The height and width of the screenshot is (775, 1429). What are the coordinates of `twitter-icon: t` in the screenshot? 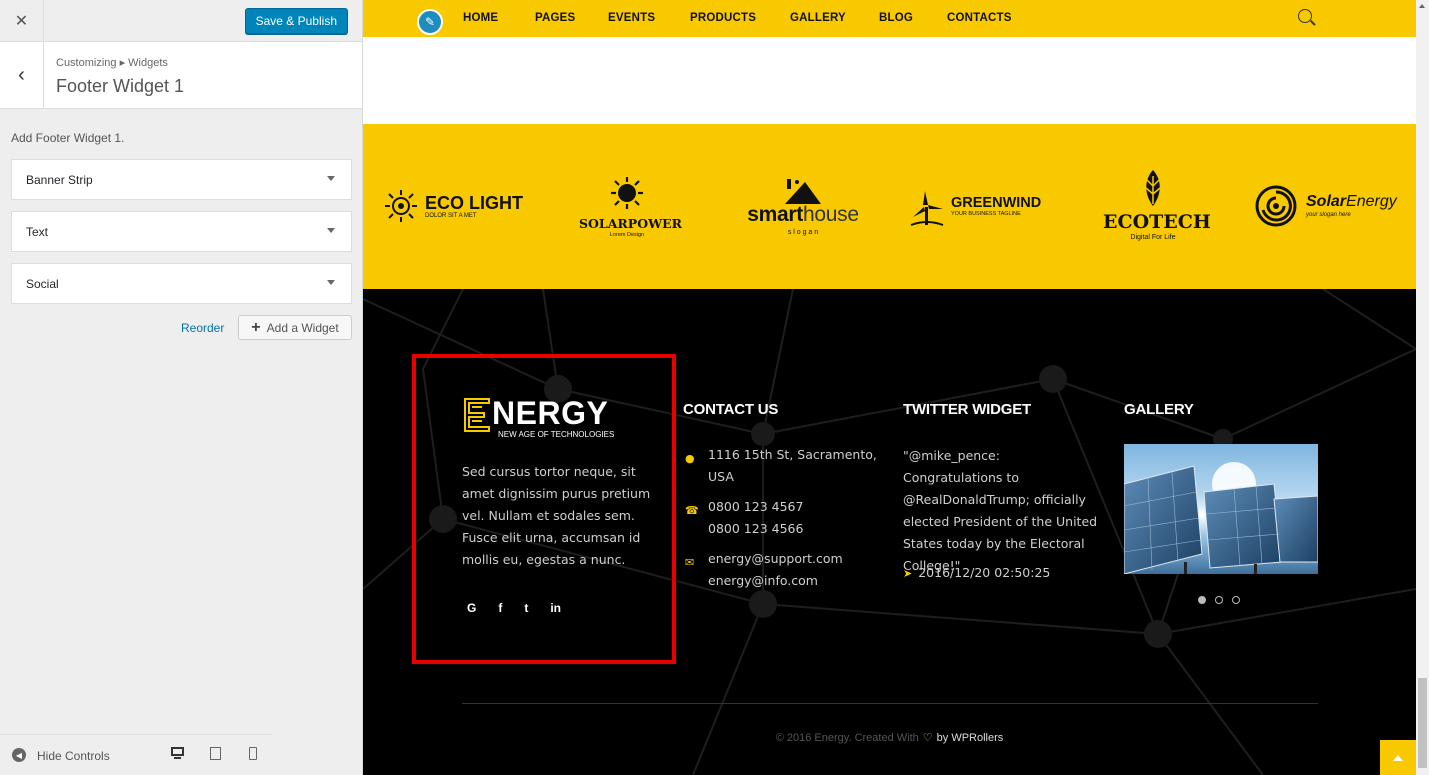 It's located at (526, 608).